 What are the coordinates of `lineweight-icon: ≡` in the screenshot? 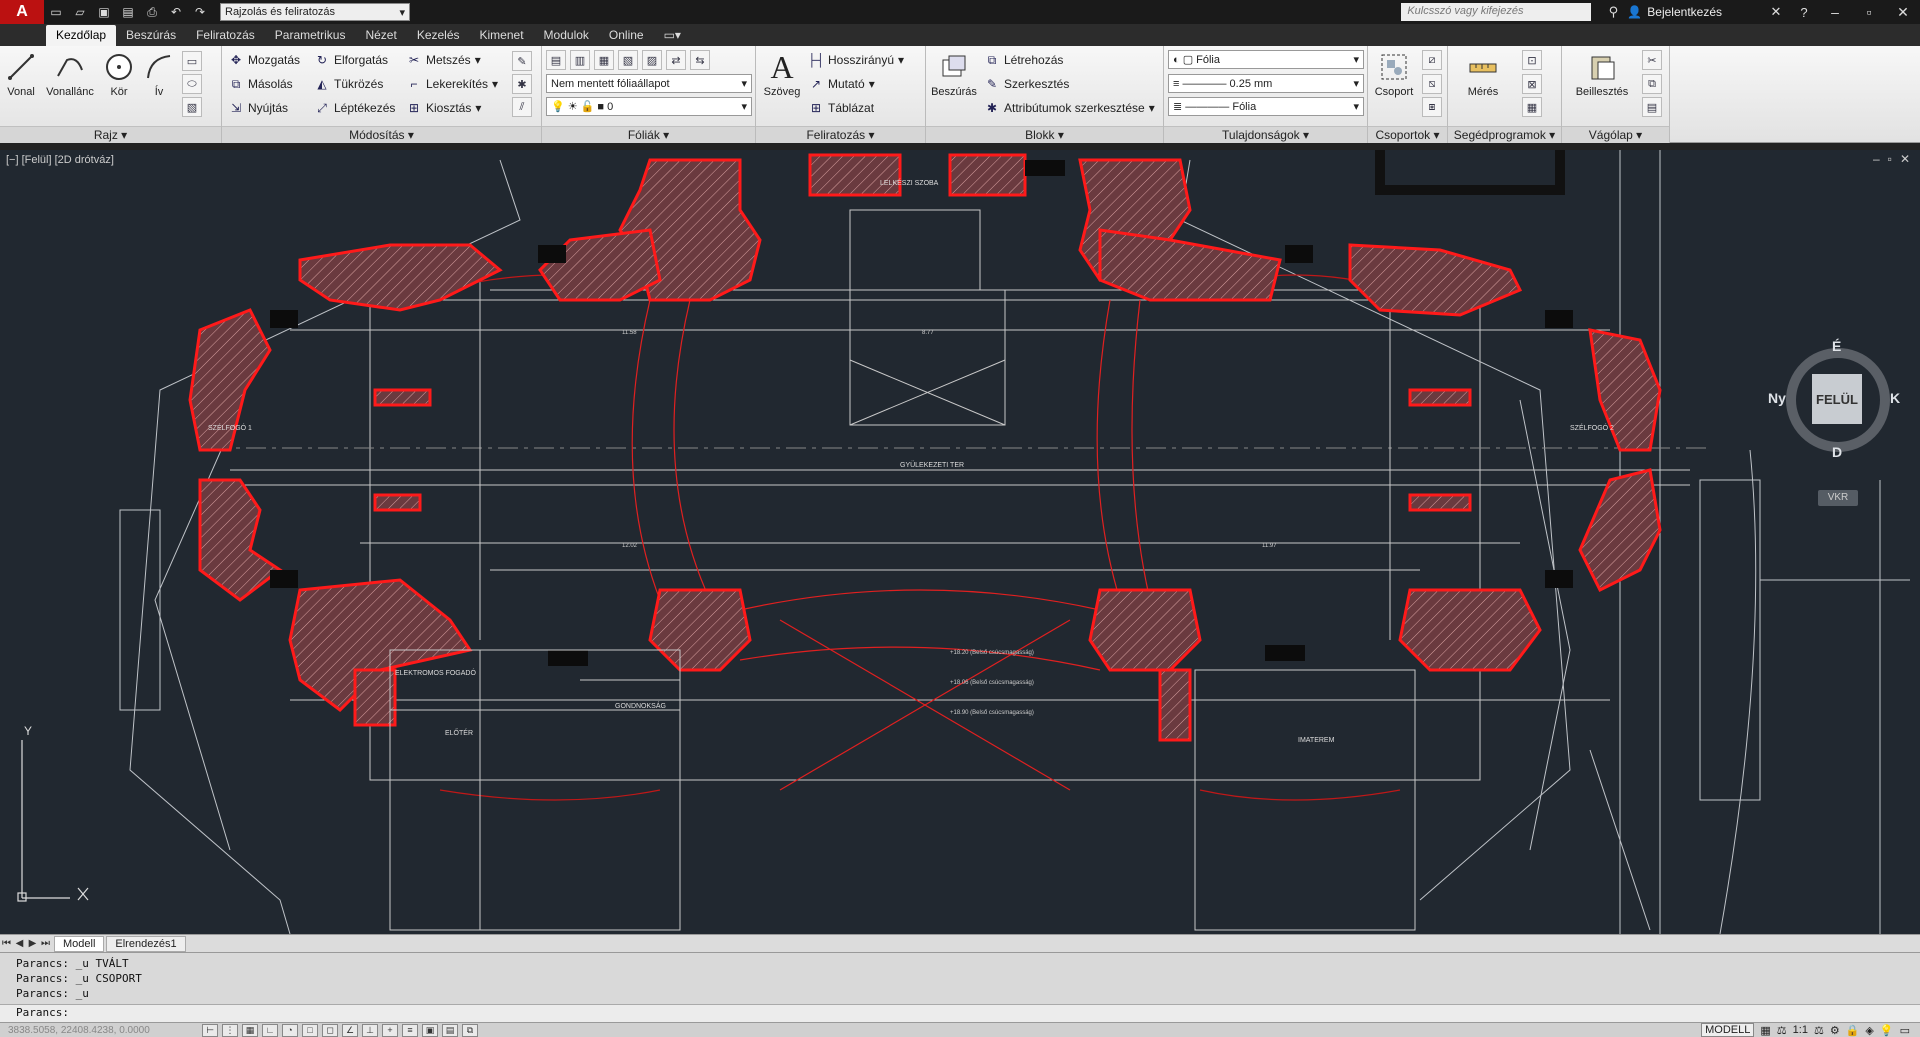 It's located at (410, 1030).